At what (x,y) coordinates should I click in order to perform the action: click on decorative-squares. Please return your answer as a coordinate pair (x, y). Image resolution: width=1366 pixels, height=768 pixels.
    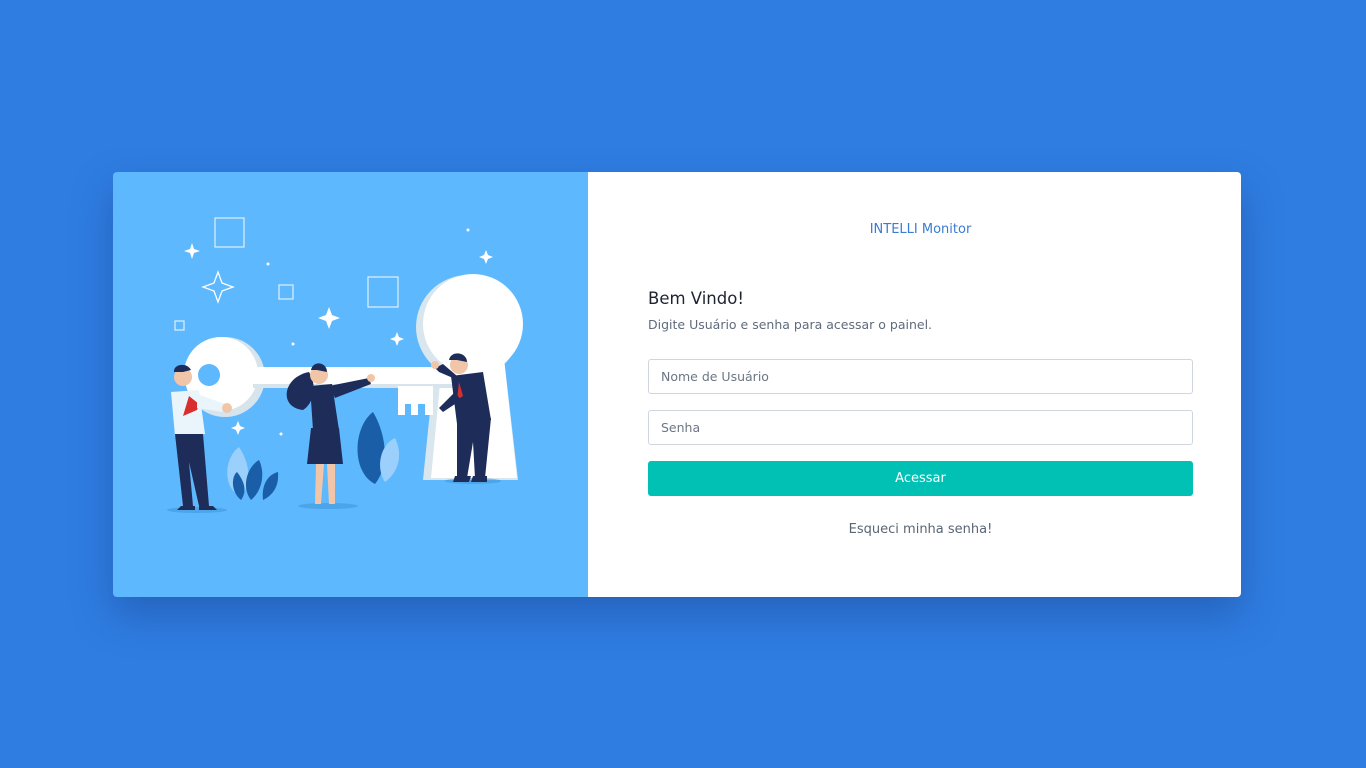
    Looking at the image, I should click on (286, 274).